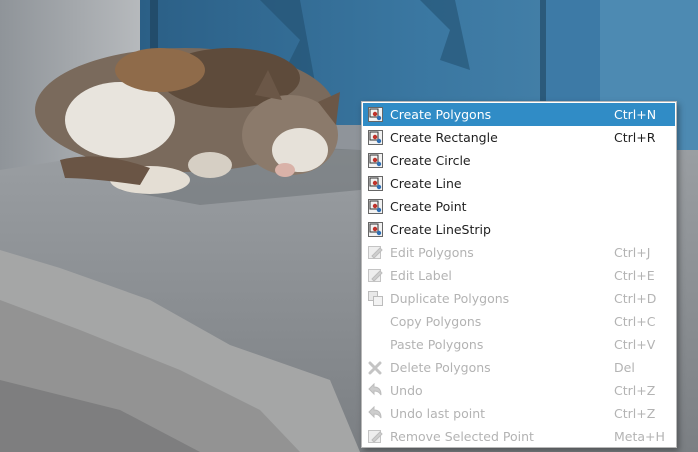 The width and height of the screenshot is (698, 452). I want to click on menu-item-shortcut: Ctrl+D, so click(635, 298).